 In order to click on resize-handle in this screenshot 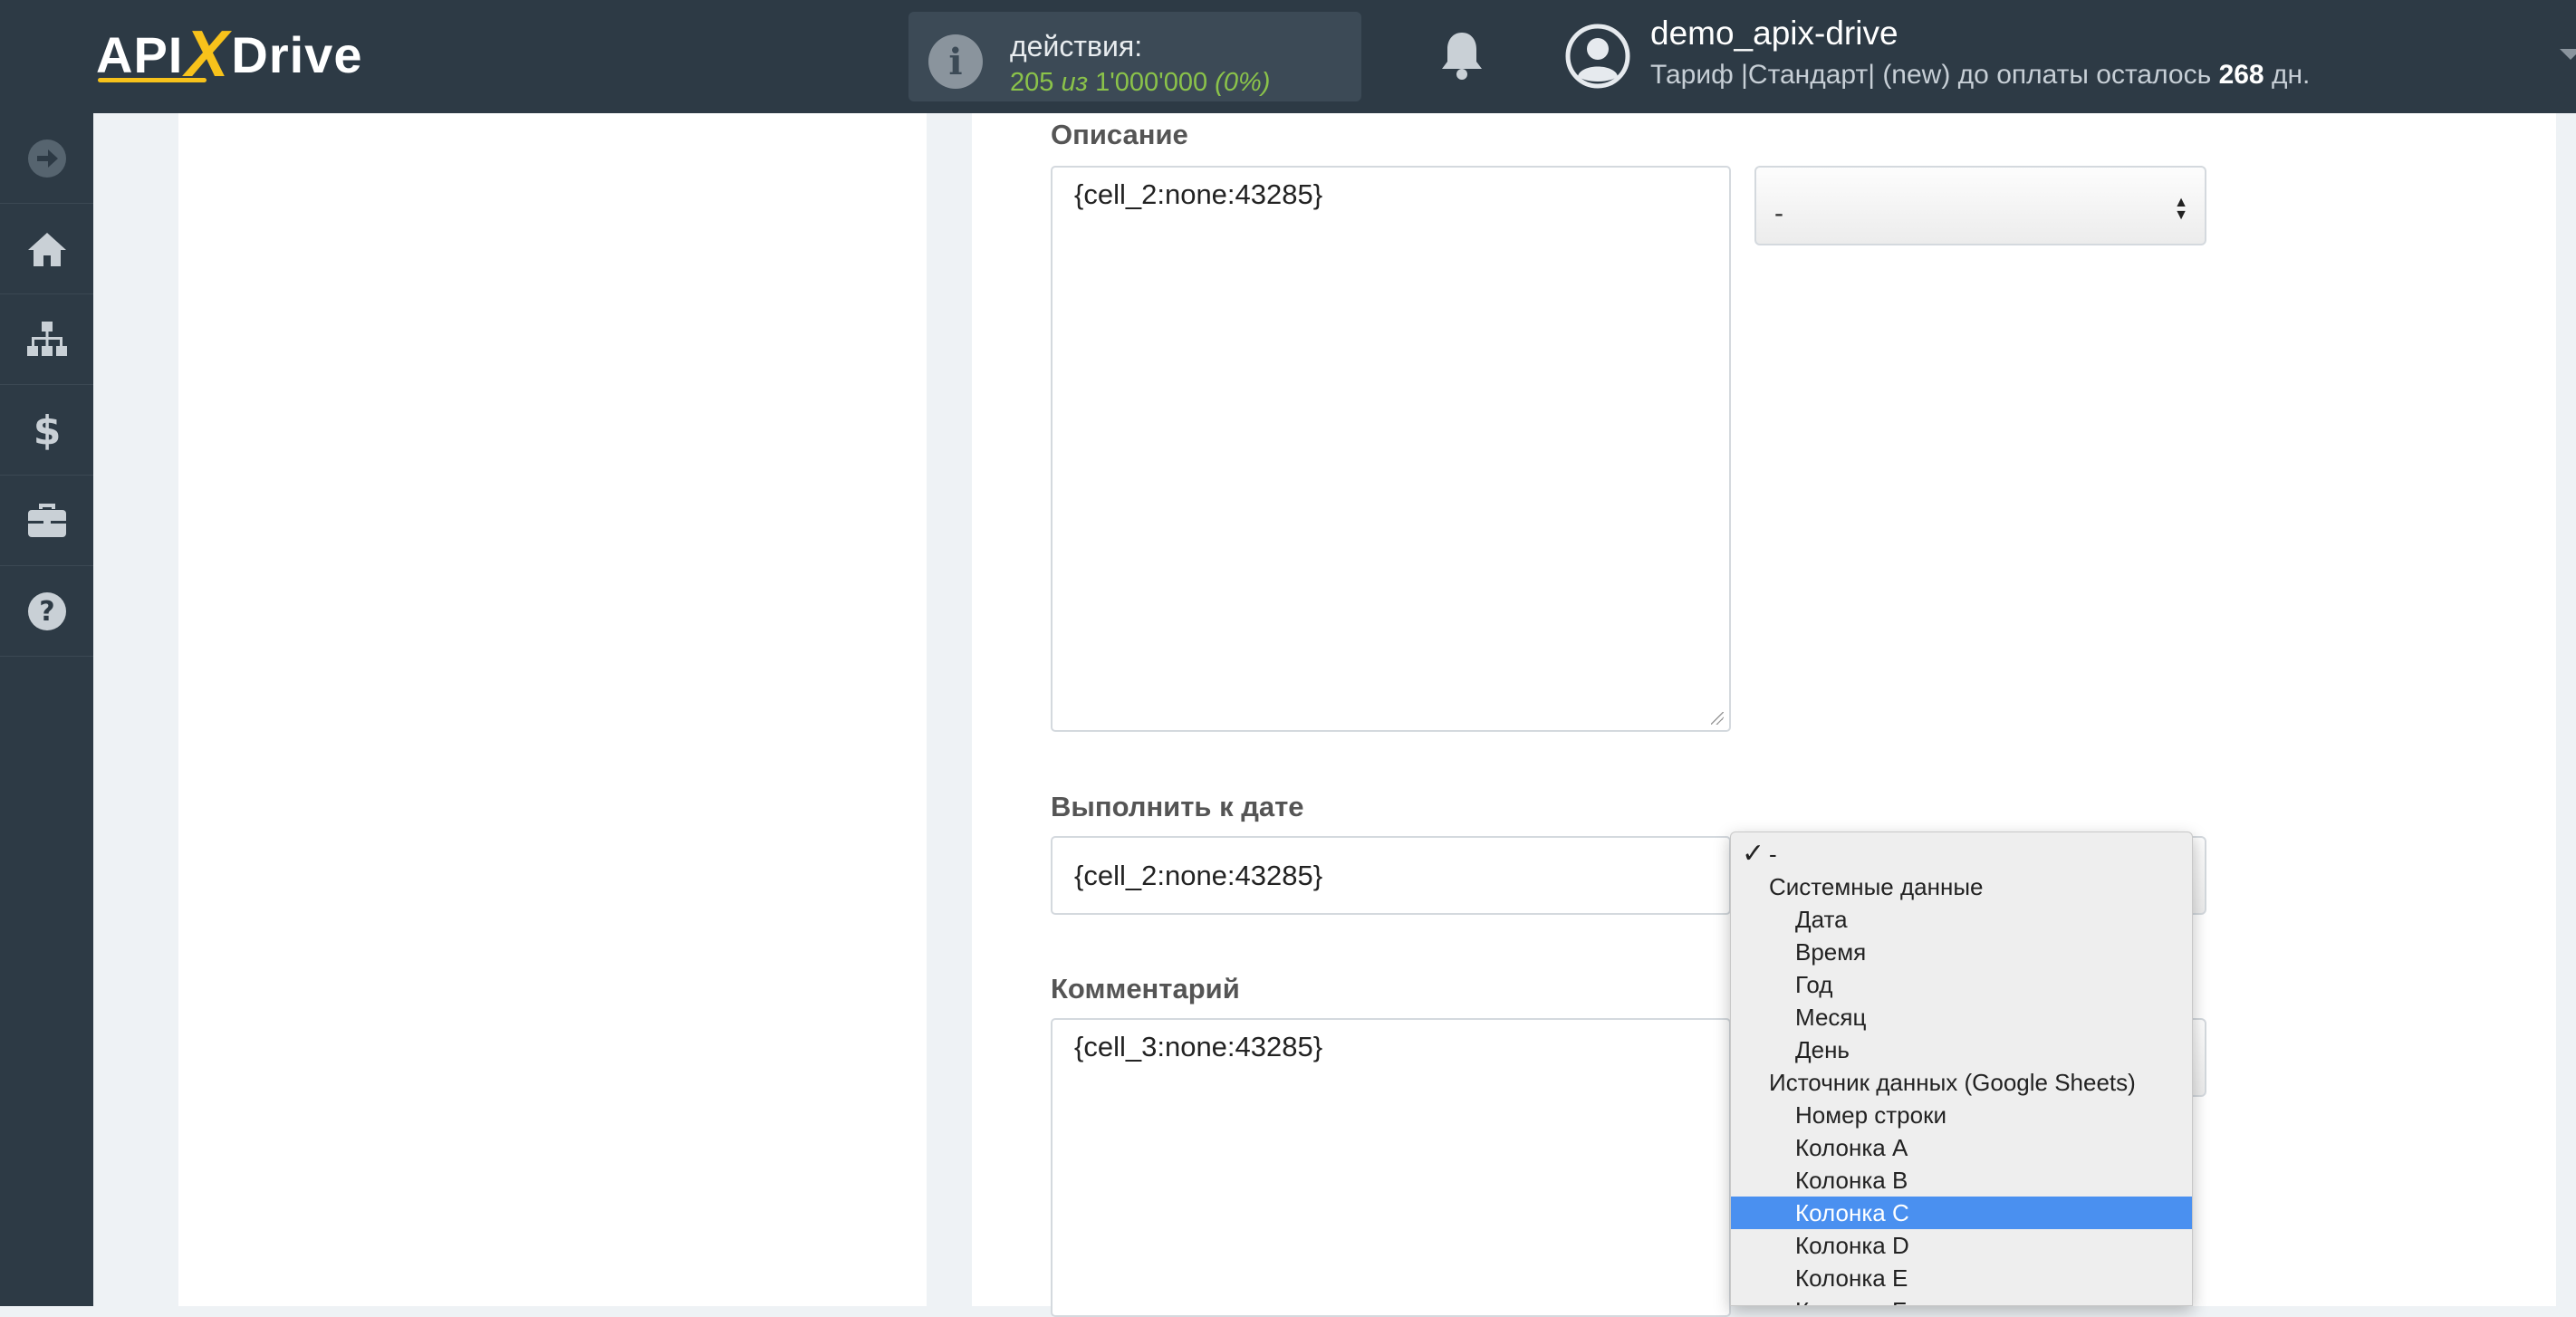, I will do `click(1717, 718)`.